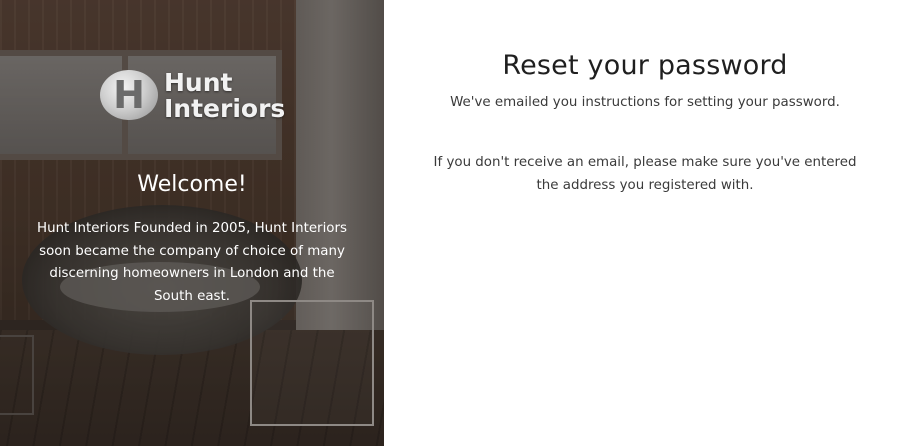 This screenshot has width=909, height=446. Describe the element at coordinates (225, 108) in the screenshot. I see `logo-line-2: Interiors` at that location.